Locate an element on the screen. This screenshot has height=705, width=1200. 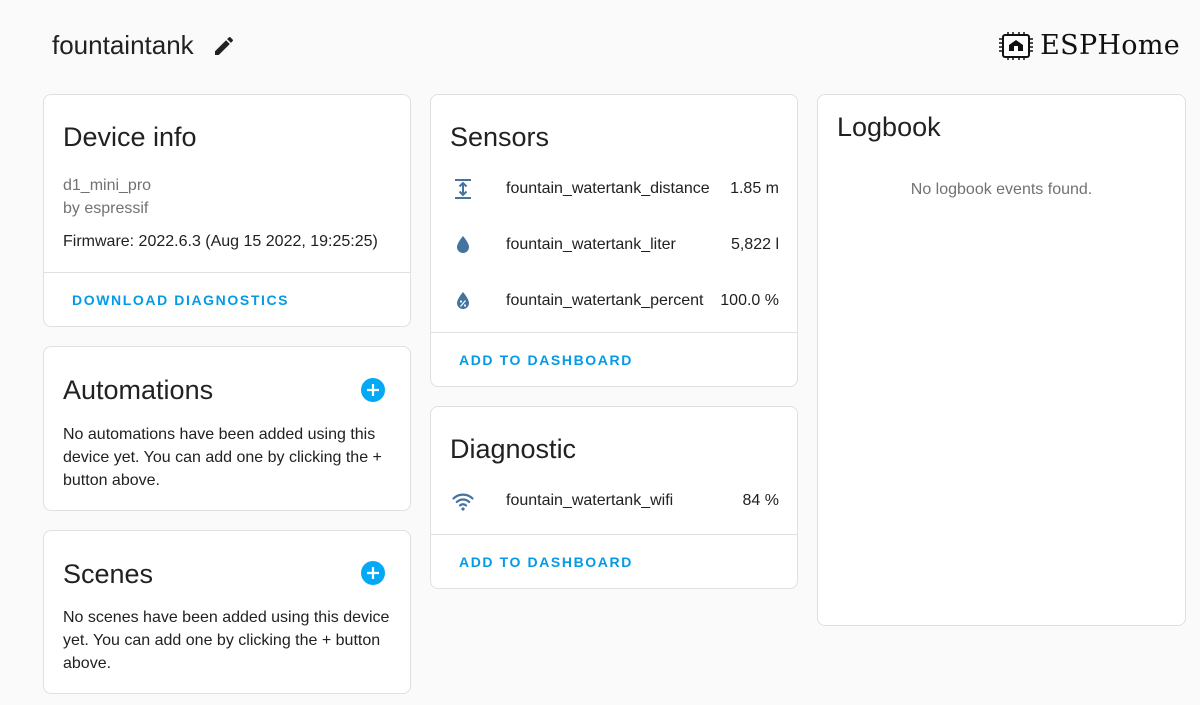
wifi-icon is located at coordinates (463, 502).